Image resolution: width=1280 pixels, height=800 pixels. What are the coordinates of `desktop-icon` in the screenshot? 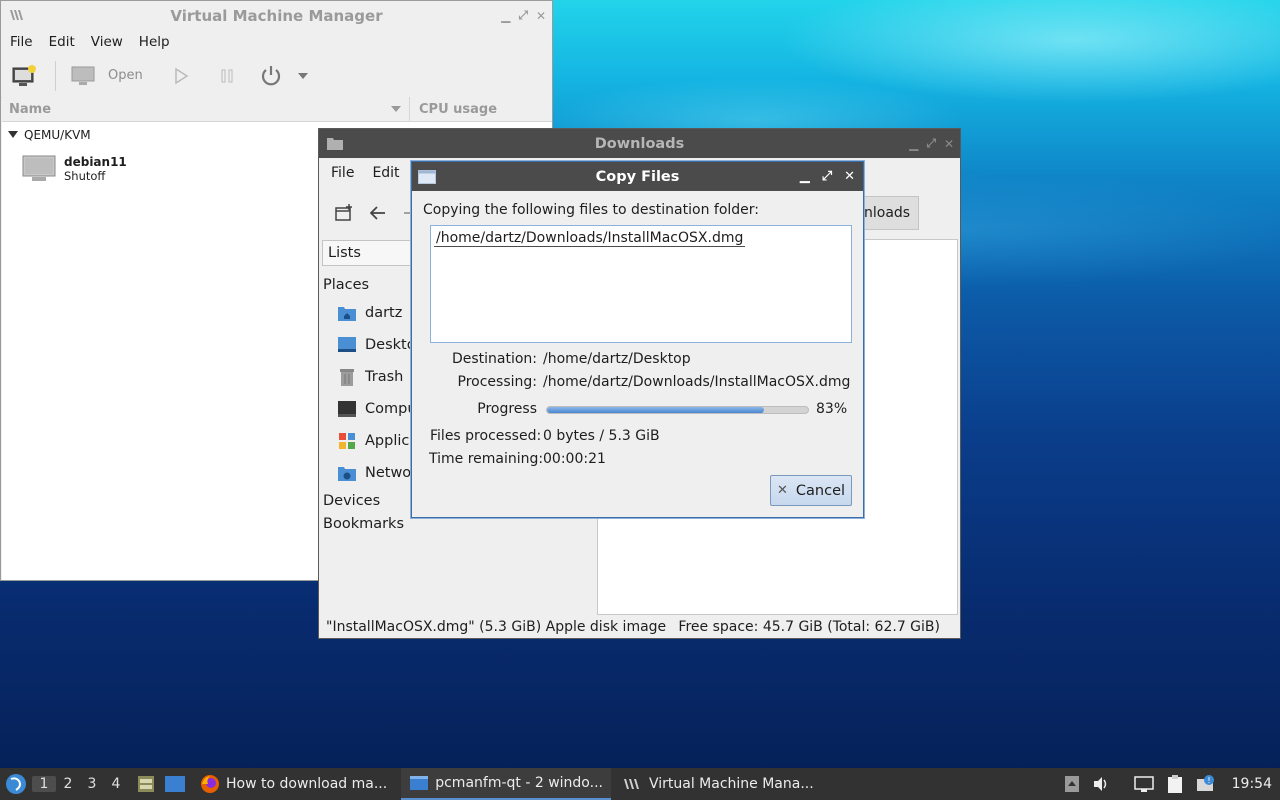 It's located at (347, 344).